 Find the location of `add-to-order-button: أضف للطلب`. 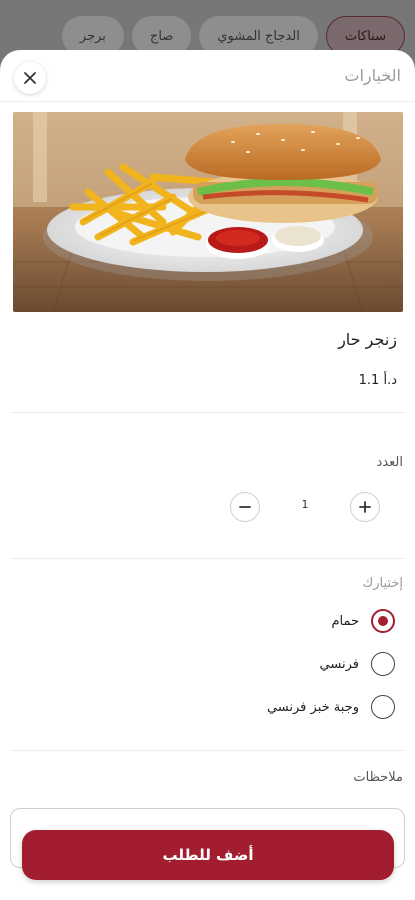

add-to-order-button: أضف للطلب is located at coordinates (208, 855).